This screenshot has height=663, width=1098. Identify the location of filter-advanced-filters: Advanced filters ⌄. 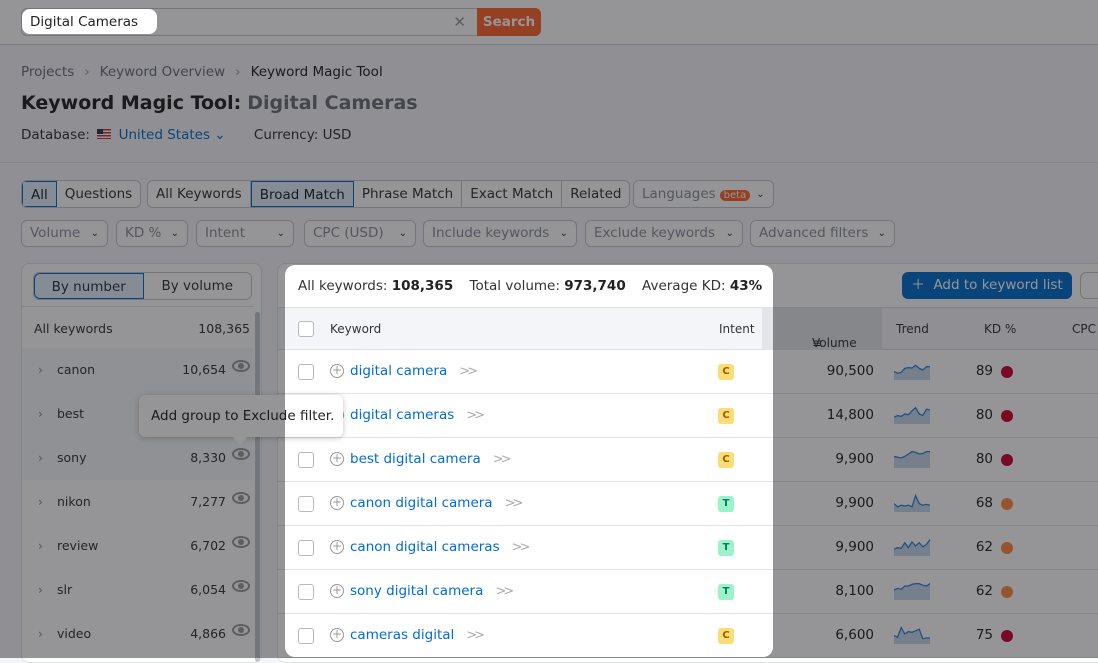
(822, 233).